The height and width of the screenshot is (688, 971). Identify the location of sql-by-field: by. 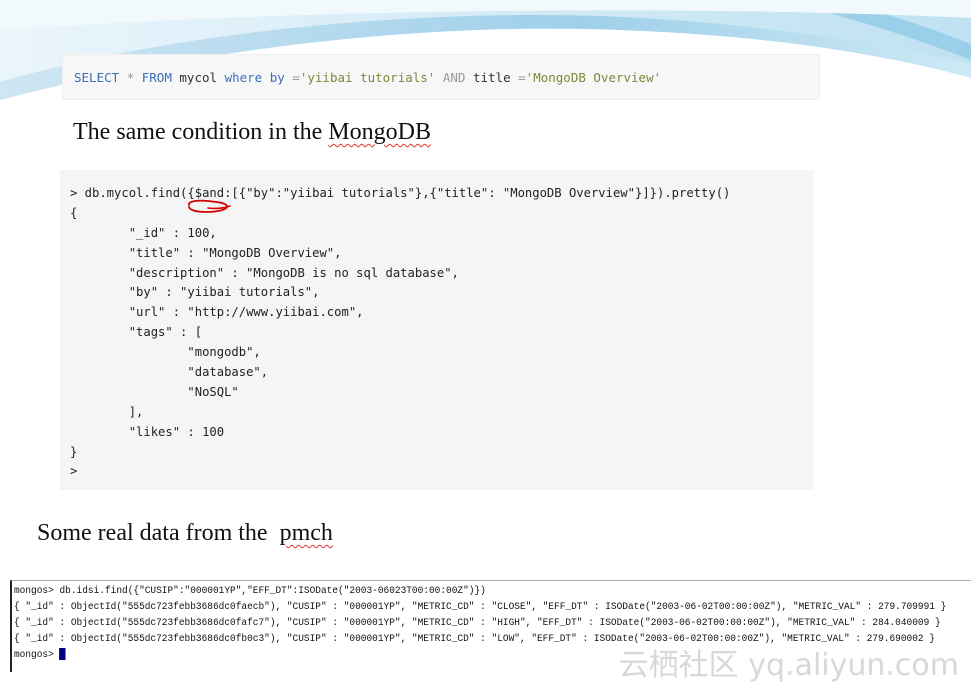
(277, 77).